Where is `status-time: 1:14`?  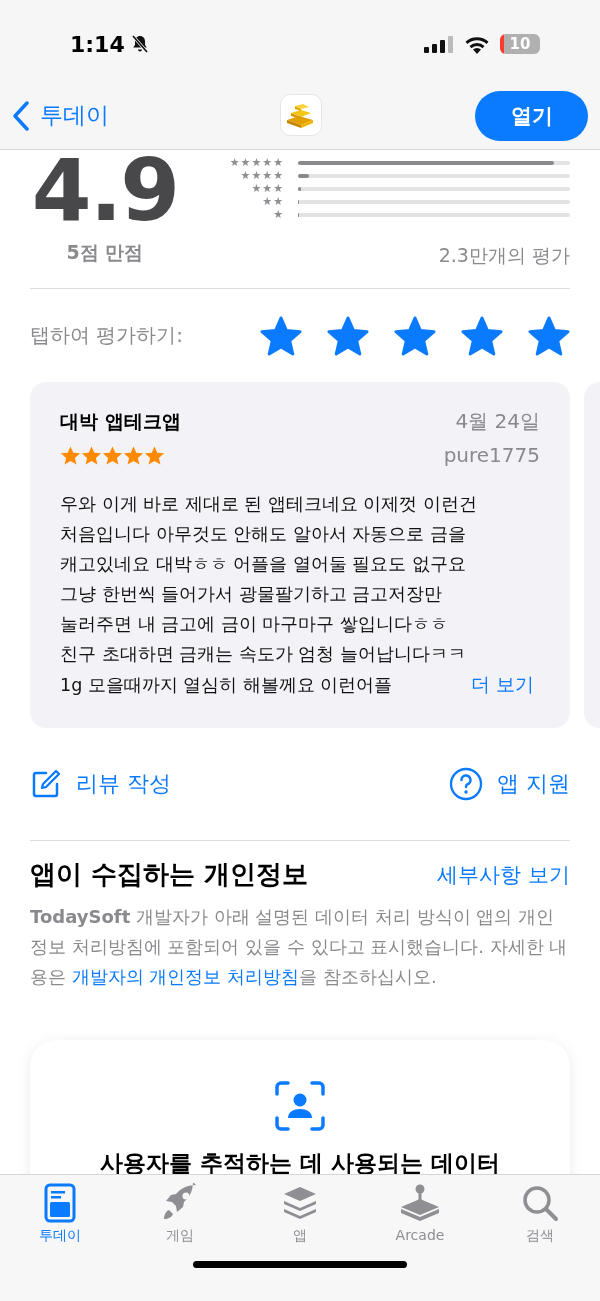 status-time: 1:14 is located at coordinates (97, 44).